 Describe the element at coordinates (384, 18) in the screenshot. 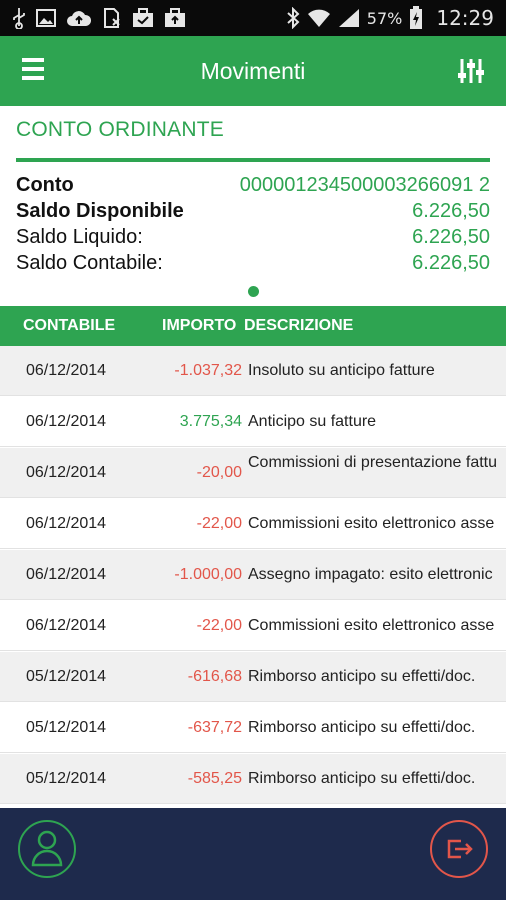

I see `battery-percent: 57%` at that location.